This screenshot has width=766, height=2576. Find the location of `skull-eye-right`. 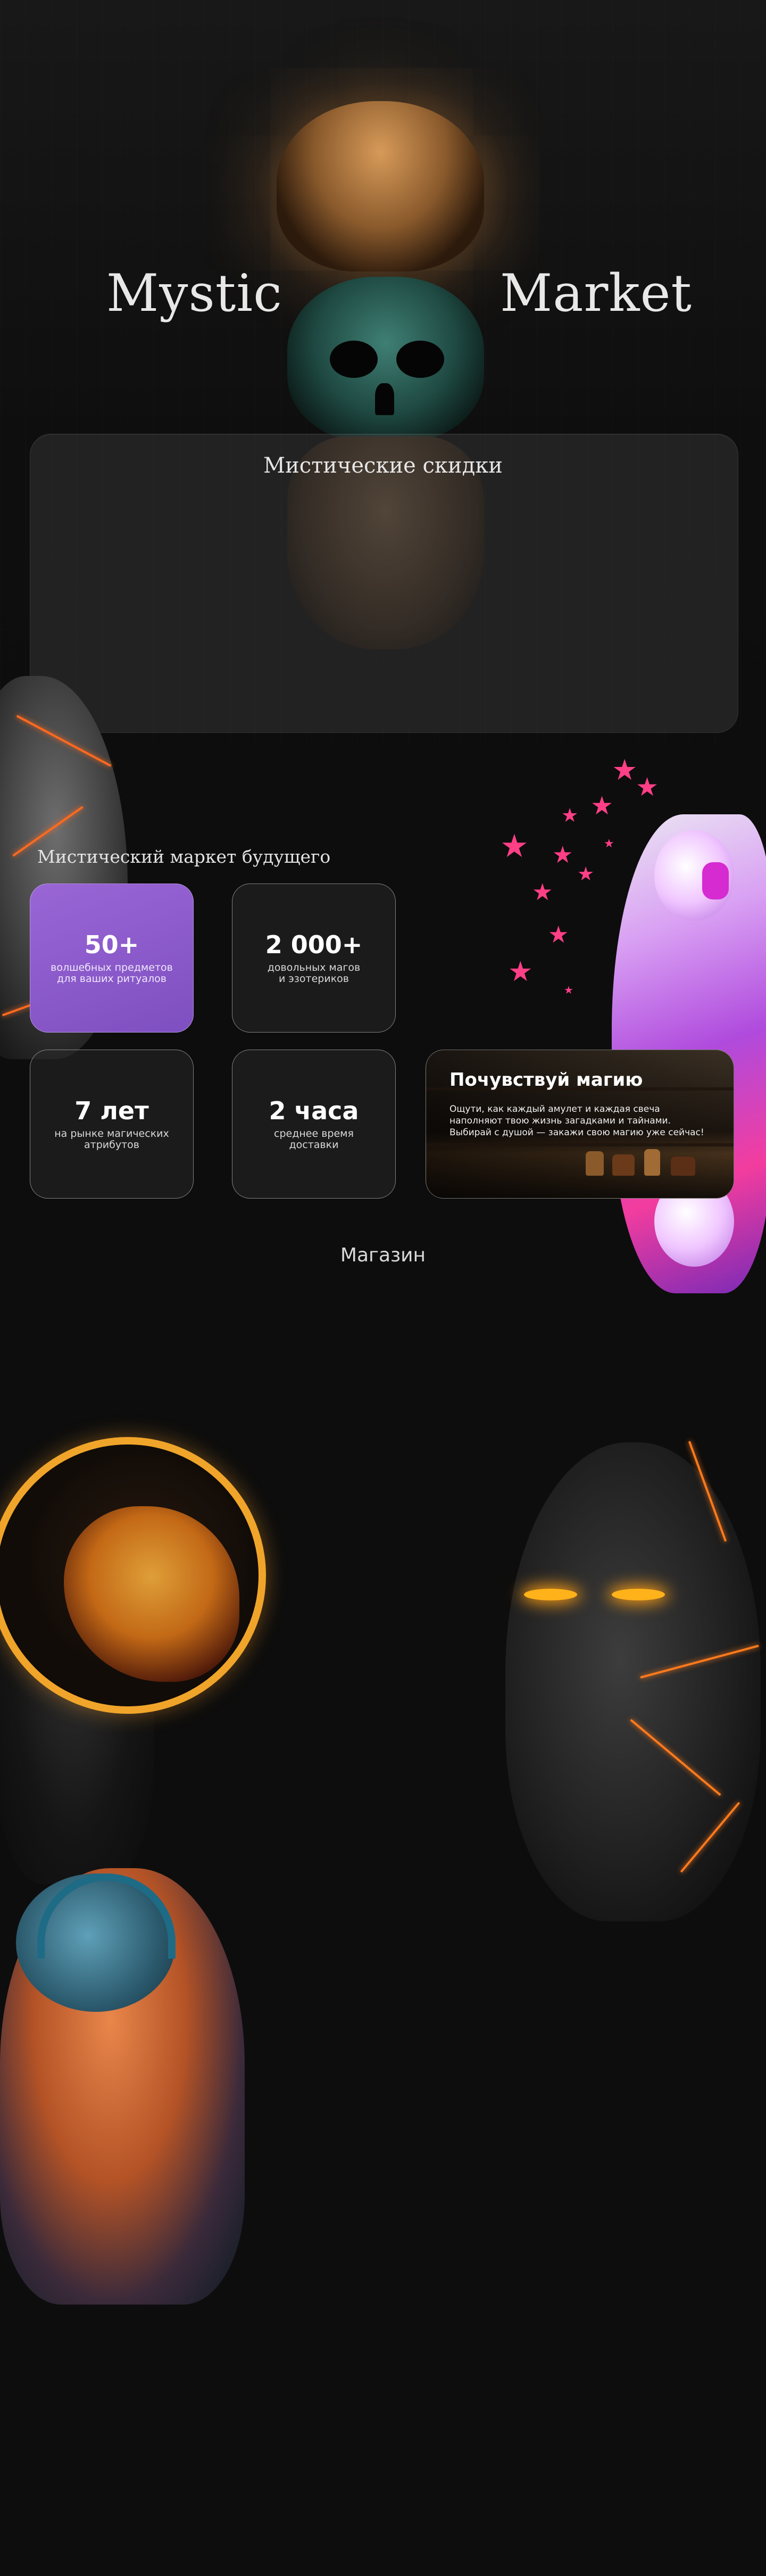

skull-eye-right is located at coordinates (420, 359).